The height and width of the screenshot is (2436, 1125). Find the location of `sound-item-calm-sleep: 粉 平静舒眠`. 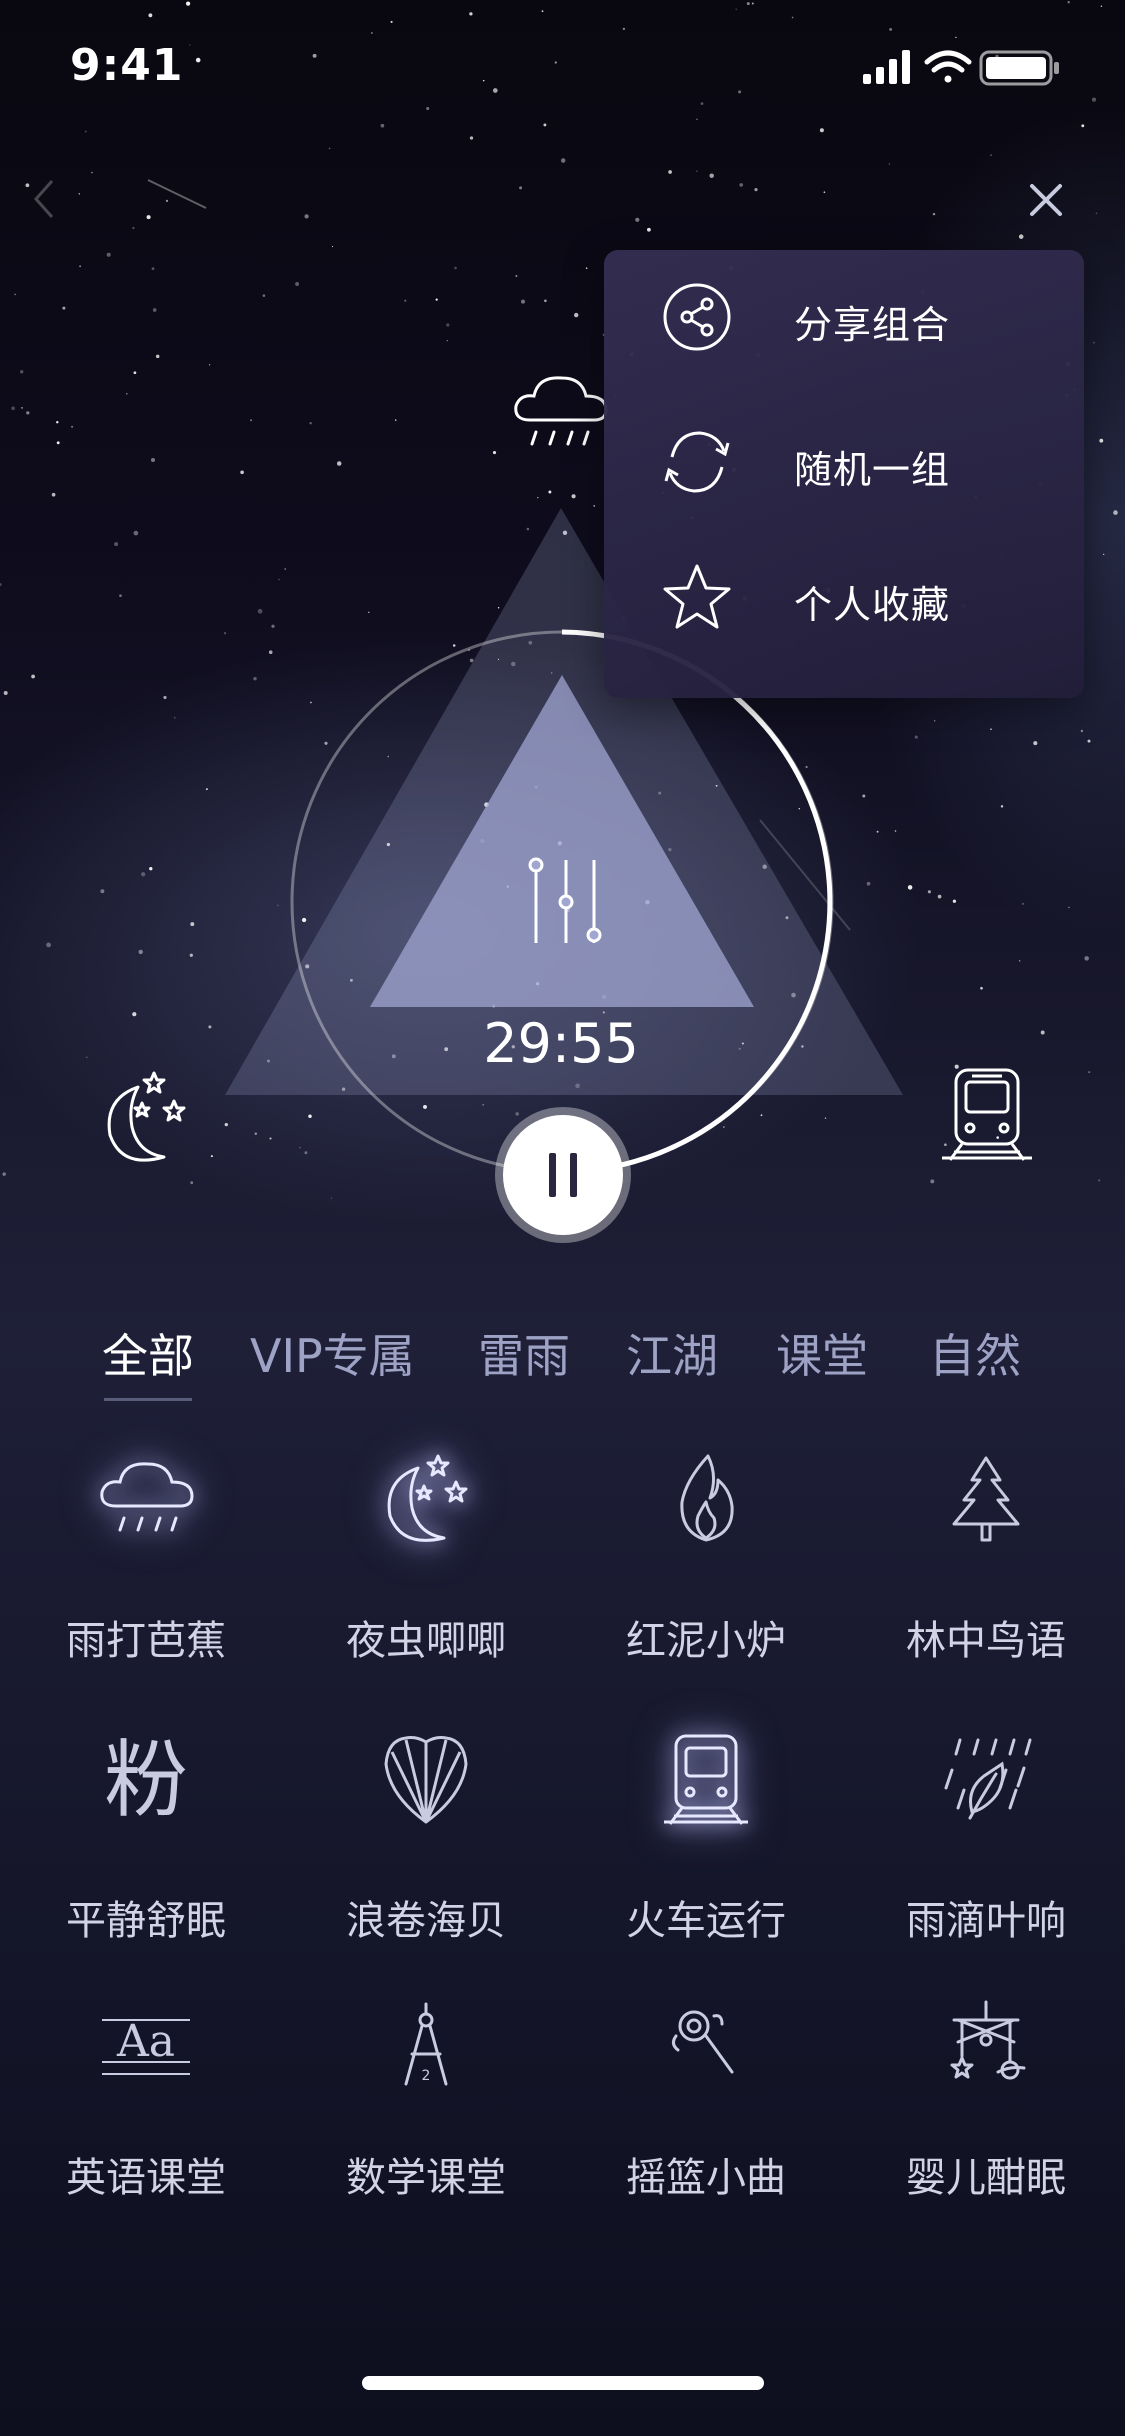

sound-item-calm-sleep: 粉 平静舒眠 is located at coordinates (146, 1837).